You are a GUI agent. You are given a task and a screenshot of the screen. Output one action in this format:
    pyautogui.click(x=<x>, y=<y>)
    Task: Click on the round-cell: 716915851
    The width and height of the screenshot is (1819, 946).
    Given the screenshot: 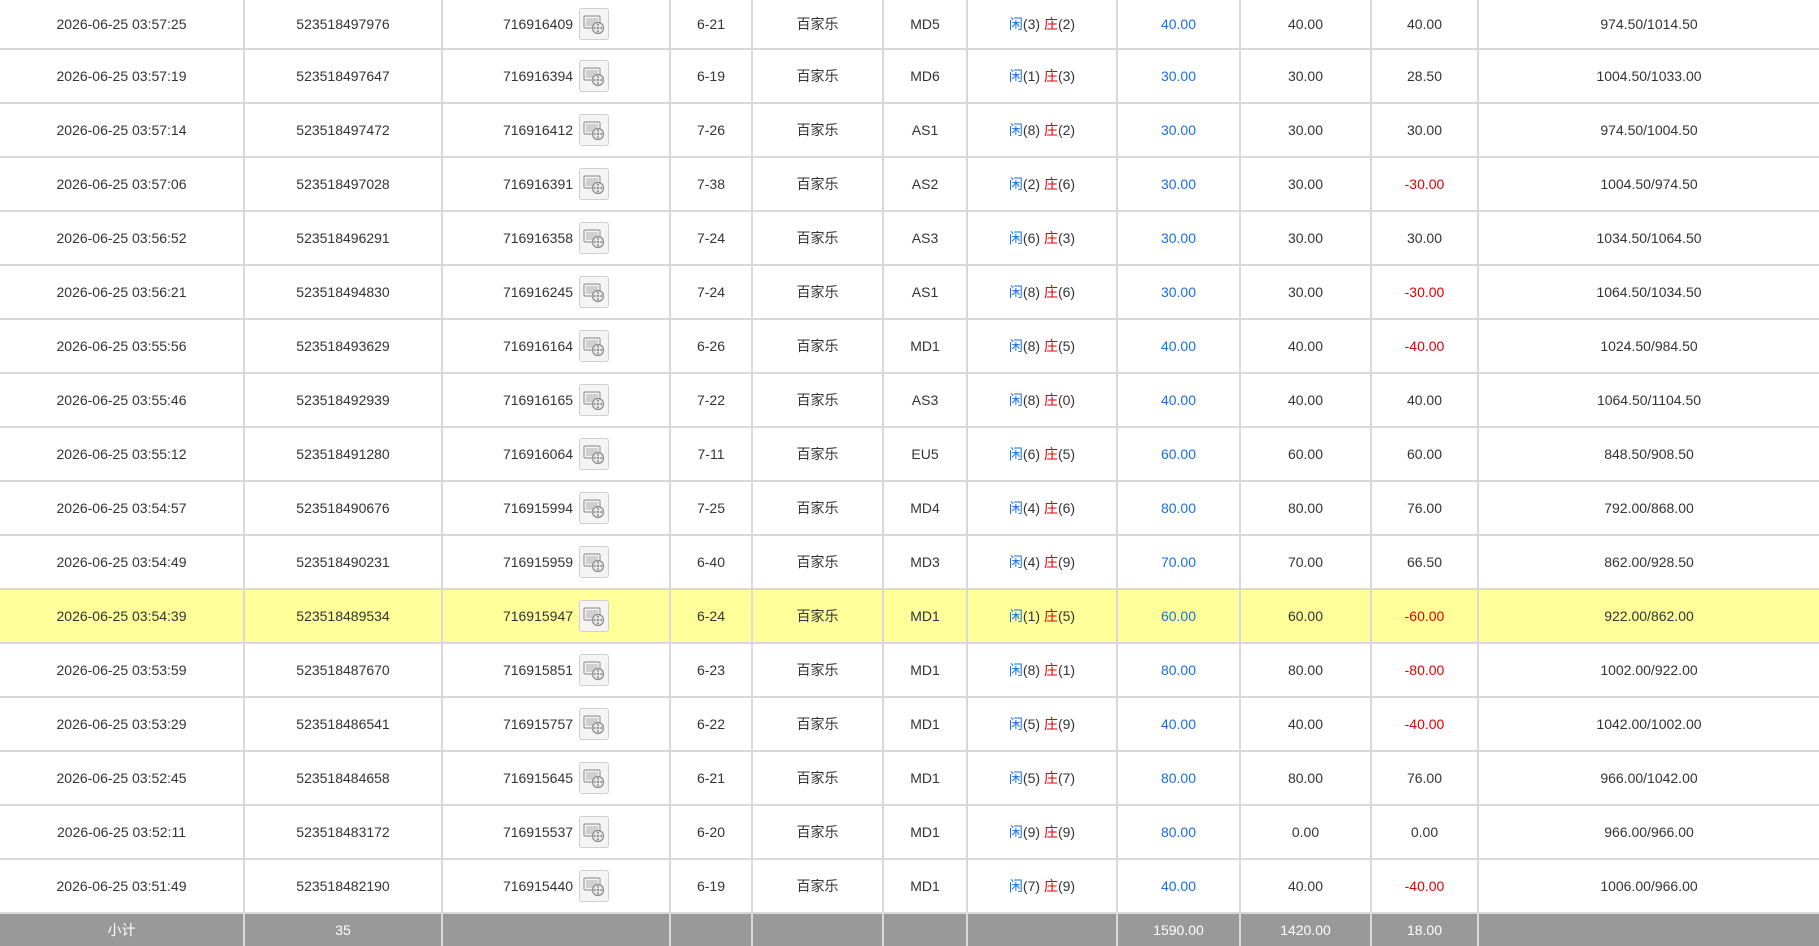 What is the action you would take?
    pyautogui.click(x=556, y=670)
    